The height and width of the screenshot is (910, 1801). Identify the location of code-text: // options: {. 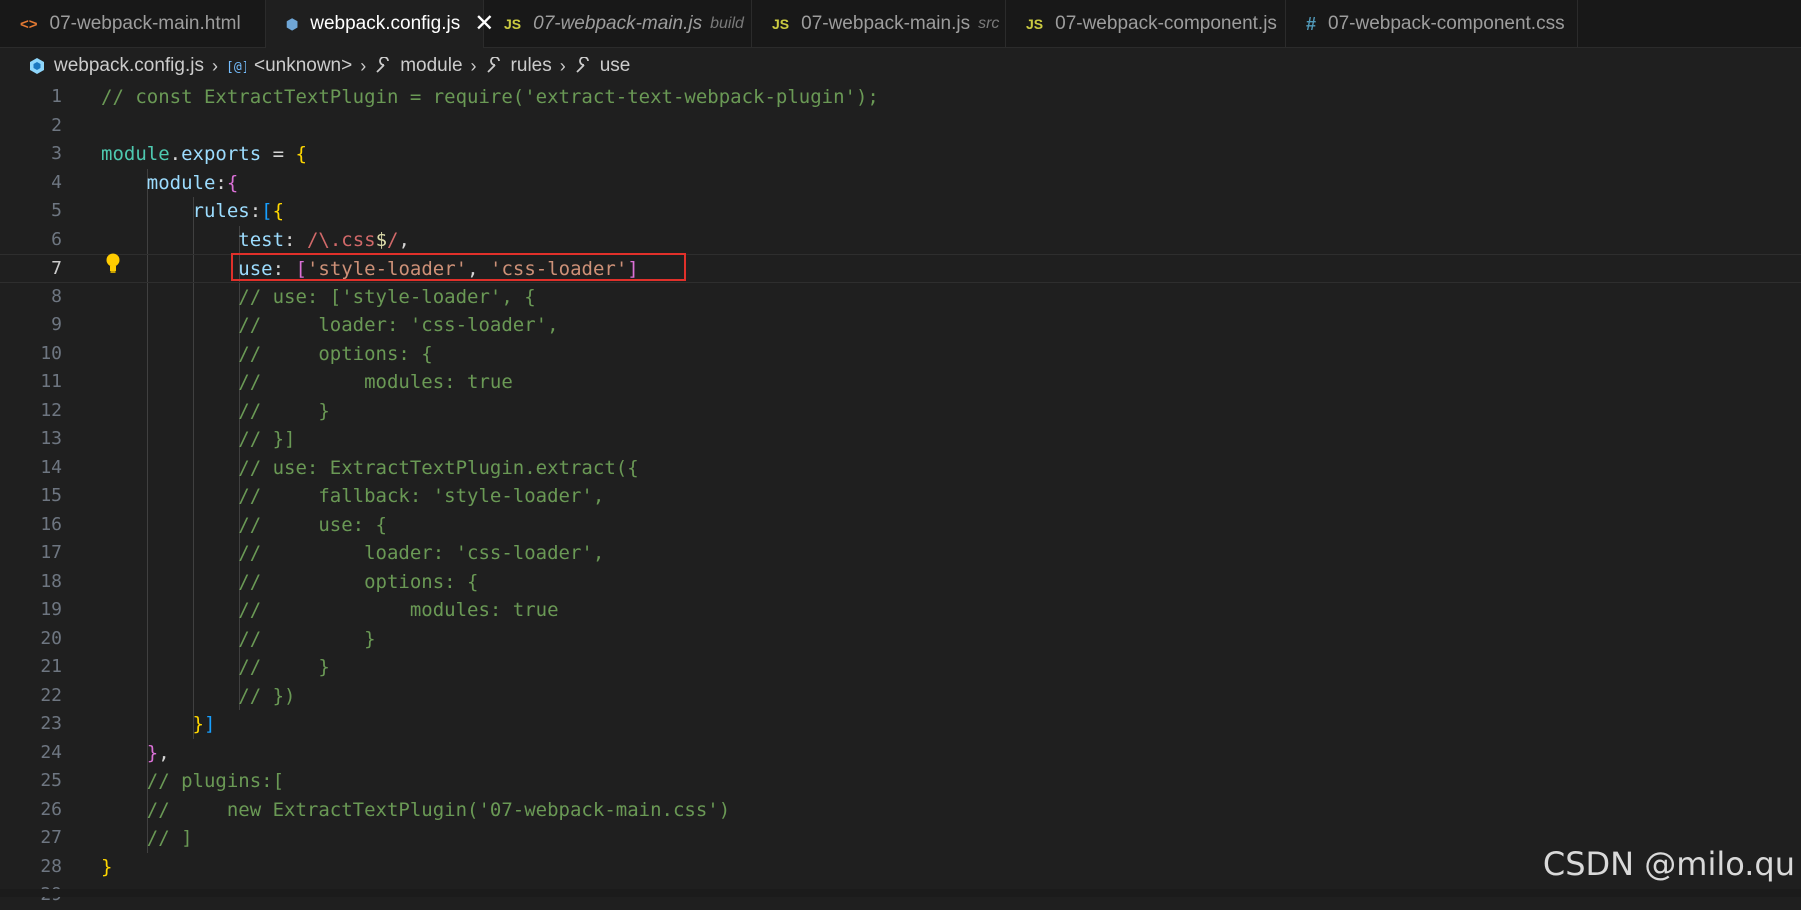
(290, 582).